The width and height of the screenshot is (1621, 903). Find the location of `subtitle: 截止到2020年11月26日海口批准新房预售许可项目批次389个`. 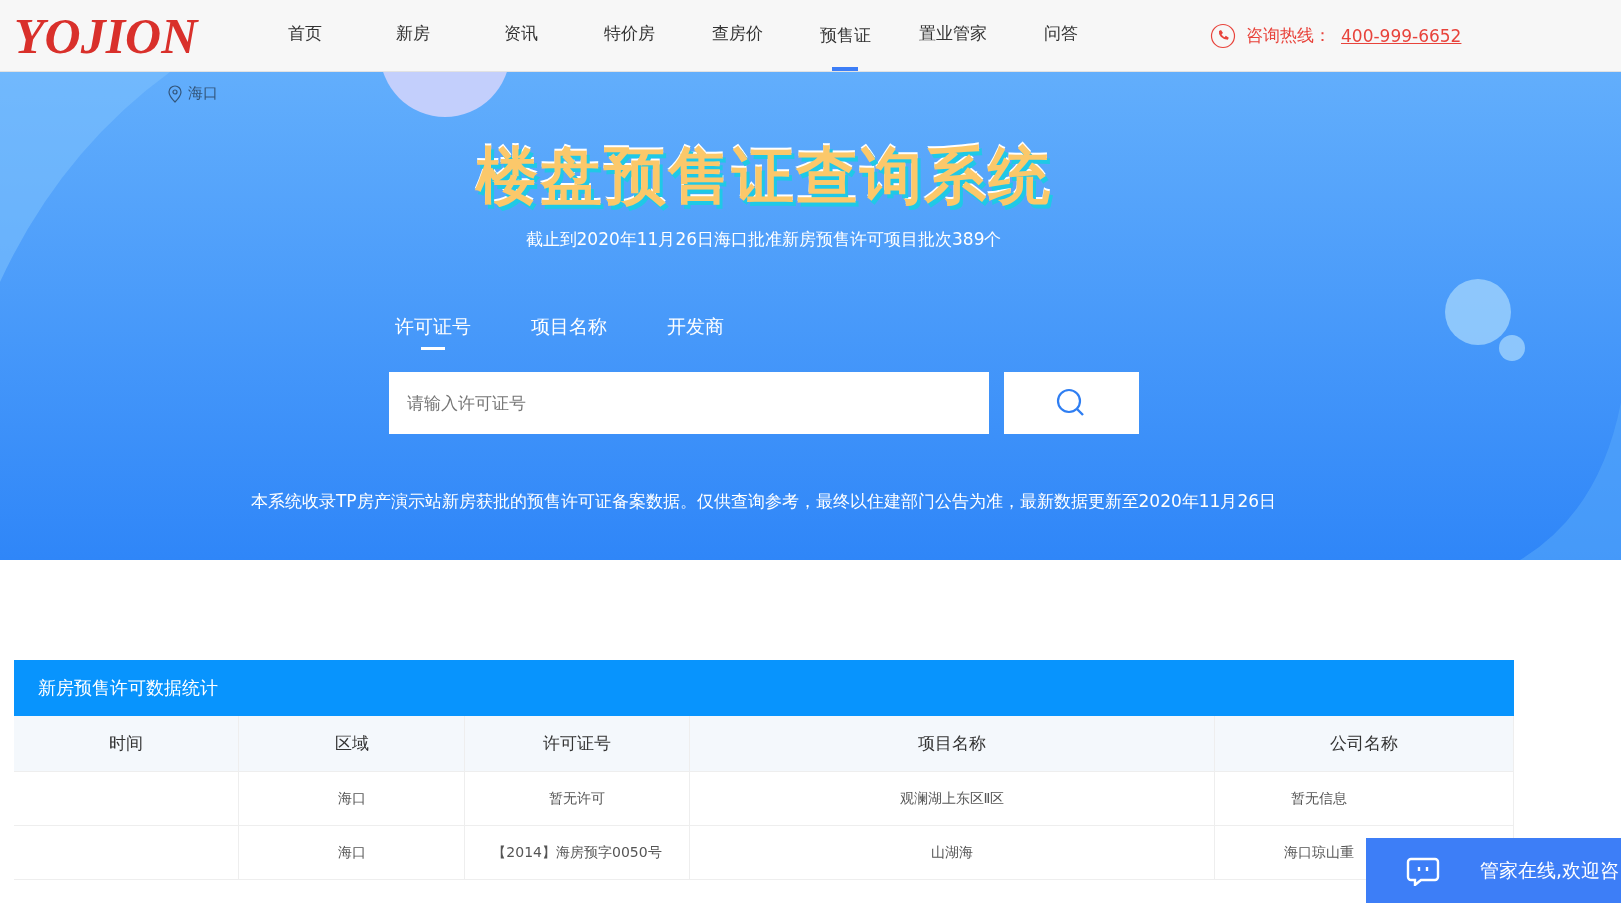

subtitle: 截止到2020年11月26日海口批准新房预售许可项目批次389个 is located at coordinates (763, 239).